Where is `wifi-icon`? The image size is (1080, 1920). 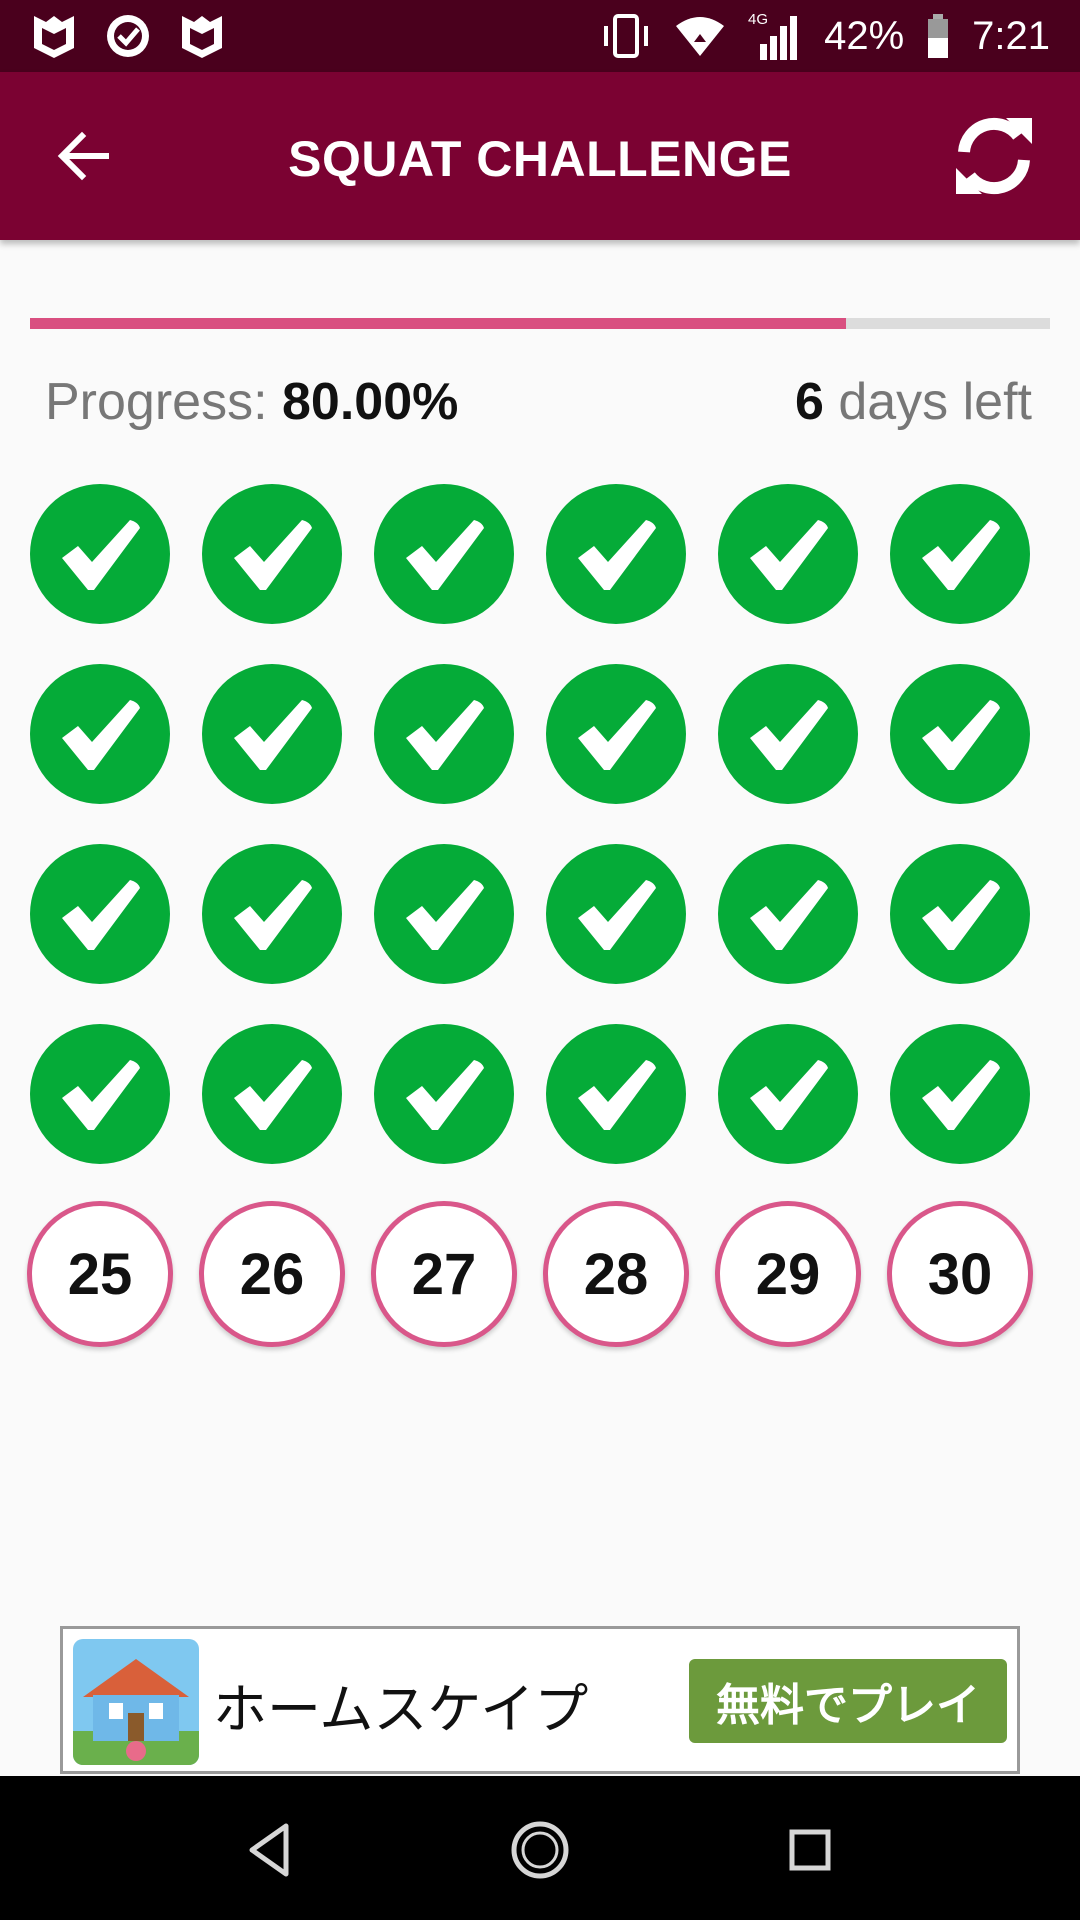 wifi-icon is located at coordinates (700, 36).